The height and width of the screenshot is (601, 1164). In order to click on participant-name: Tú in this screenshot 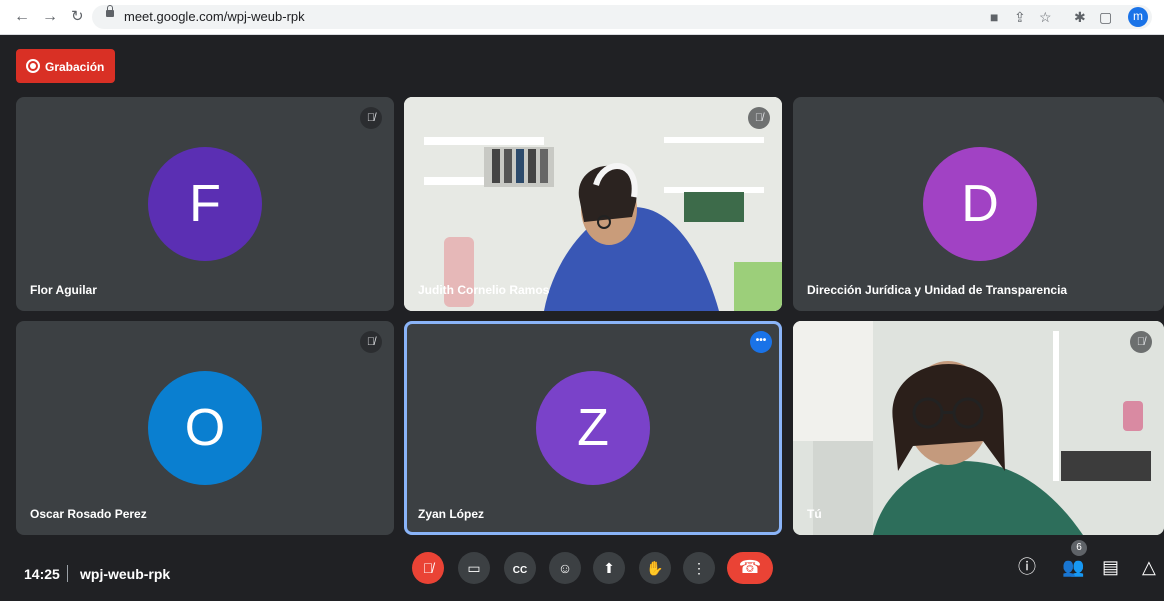, I will do `click(814, 514)`.